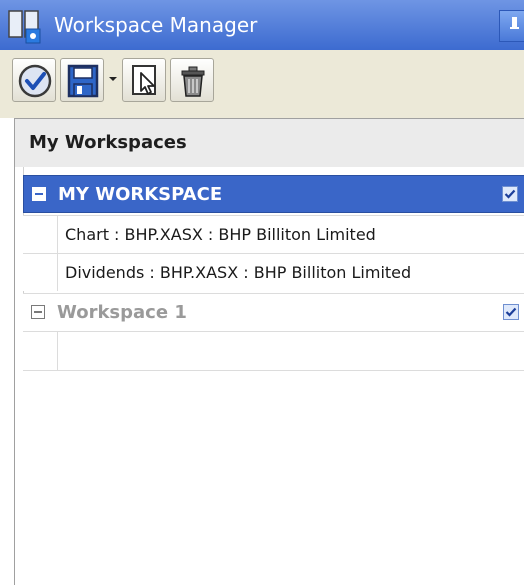 This screenshot has height=585, width=524. What do you see at coordinates (156, 25) in the screenshot?
I see `window-title: Workspace Manager` at bounding box center [156, 25].